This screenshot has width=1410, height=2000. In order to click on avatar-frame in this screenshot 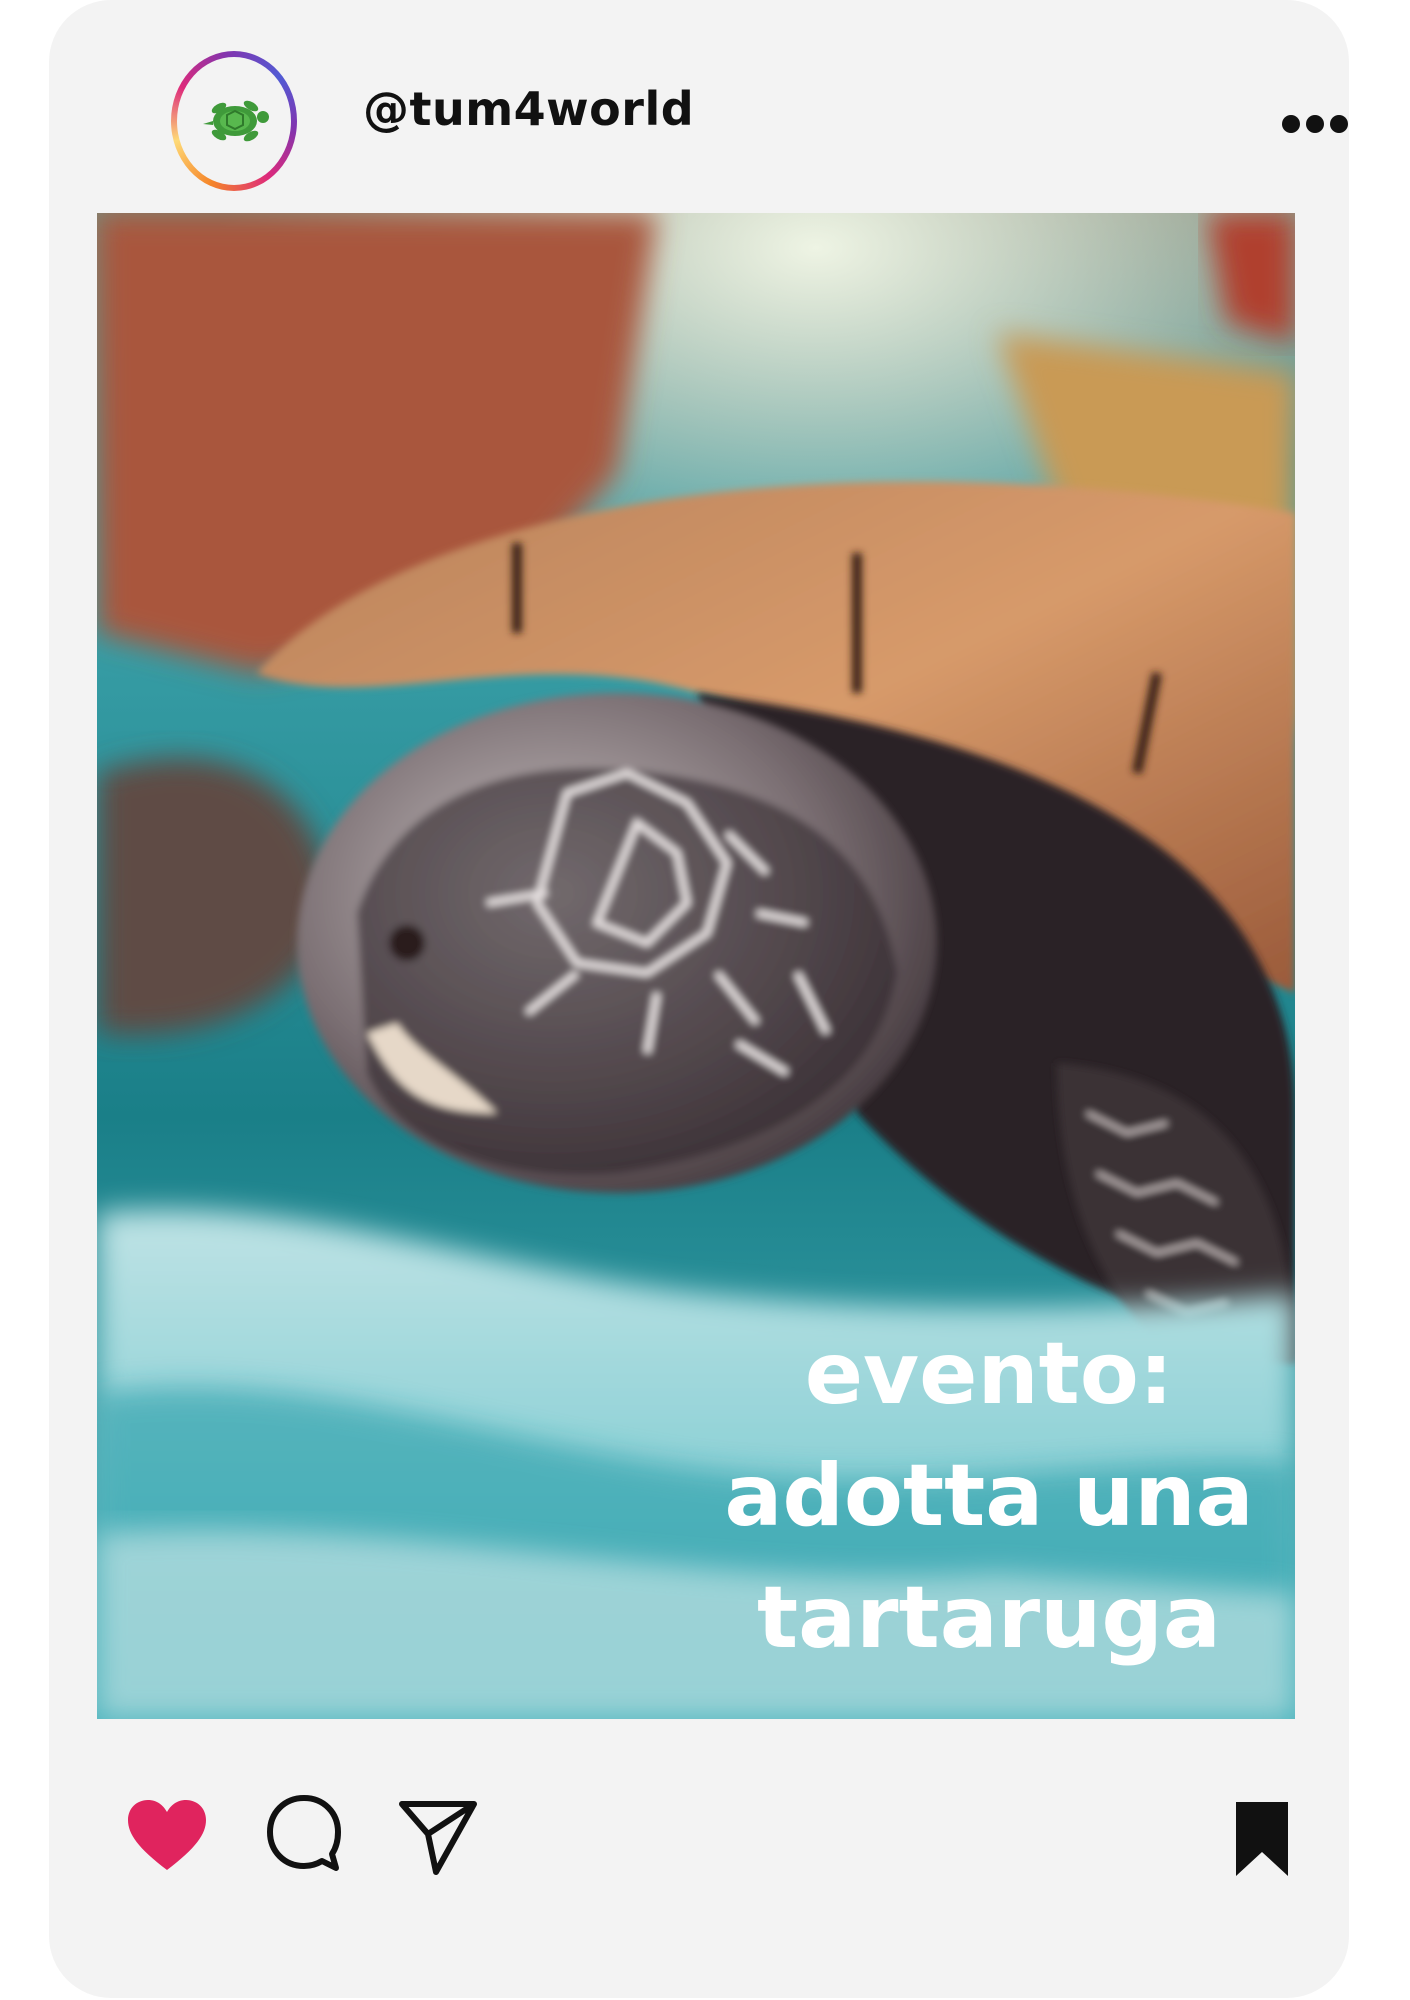, I will do `click(234, 121)`.